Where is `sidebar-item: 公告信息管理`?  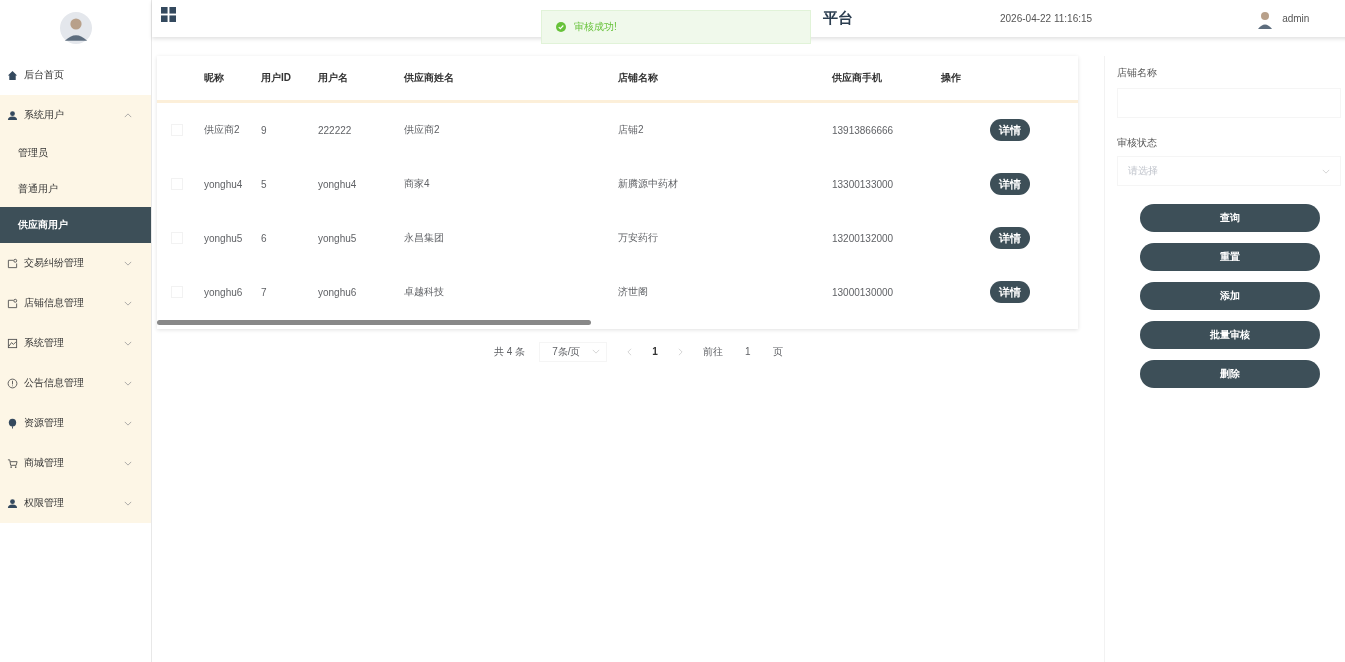
sidebar-item: 公告信息管理 is located at coordinates (75, 383).